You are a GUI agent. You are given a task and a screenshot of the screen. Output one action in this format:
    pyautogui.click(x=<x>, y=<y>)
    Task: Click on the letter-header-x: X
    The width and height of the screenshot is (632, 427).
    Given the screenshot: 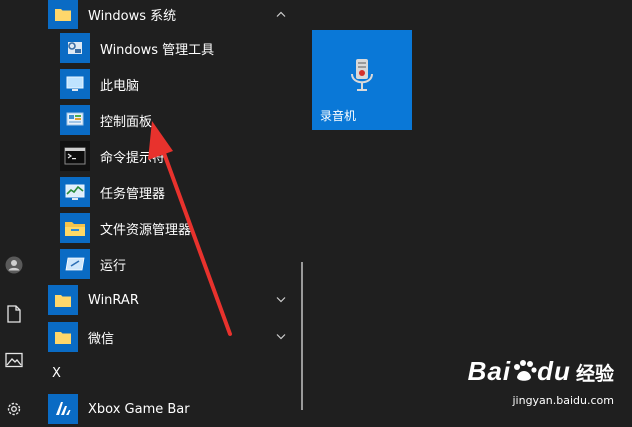 What is the action you would take?
    pyautogui.click(x=56, y=373)
    